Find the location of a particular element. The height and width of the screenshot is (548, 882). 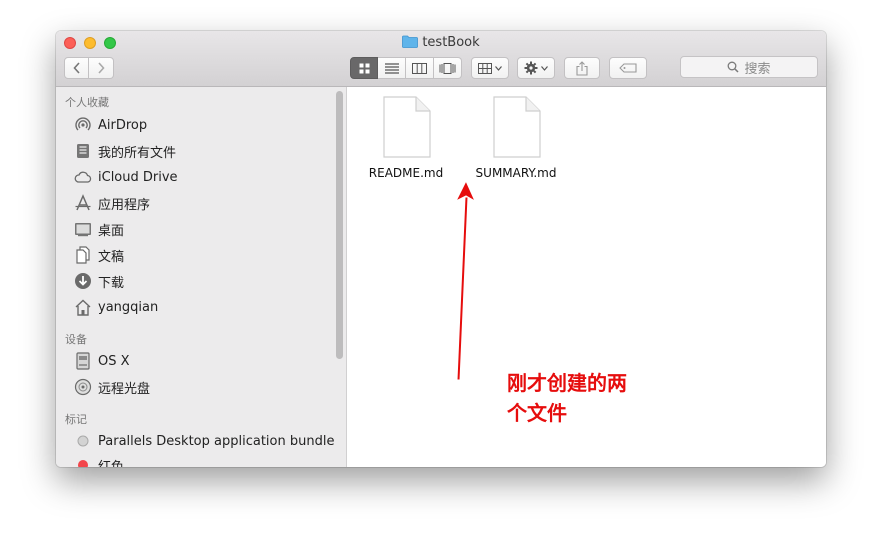

annotation-line: 刚才创建的两 is located at coordinates (567, 383).